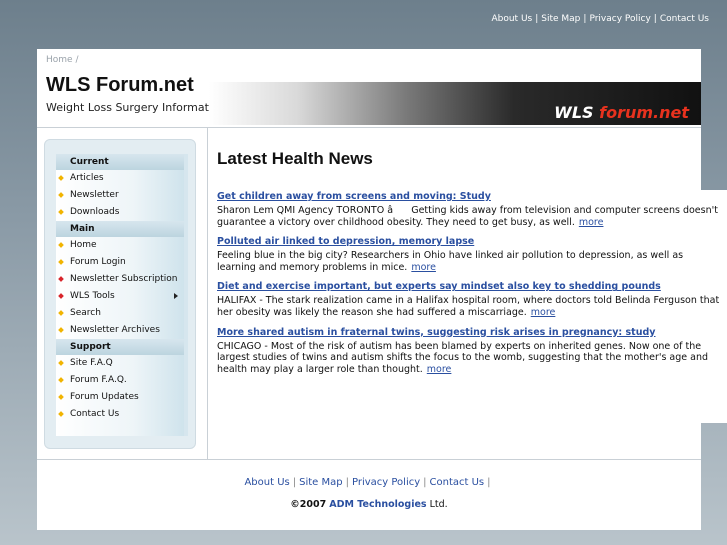  What do you see at coordinates (120, 85) in the screenshot?
I see `site-title: WLS Forum.net` at bounding box center [120, 85].